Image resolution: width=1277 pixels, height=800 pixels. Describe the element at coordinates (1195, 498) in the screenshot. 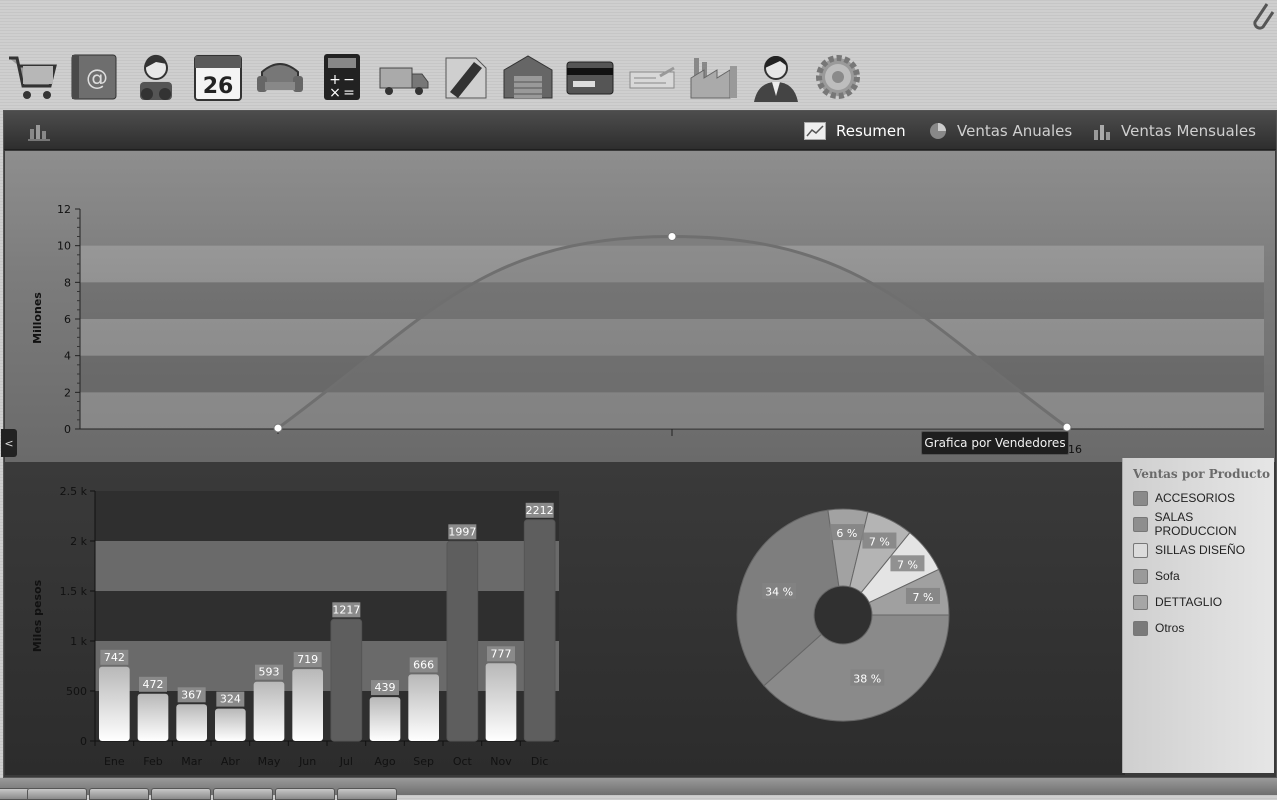

I see `legend-label: ACCESORIOS` at that location.